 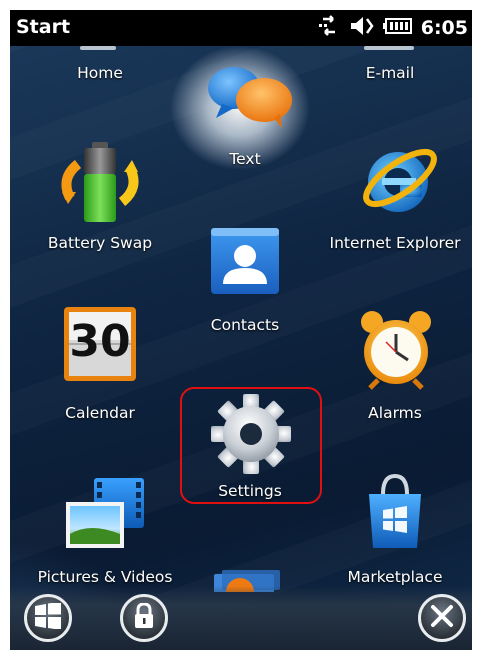 What do you see at coordinates (245, 325) in the screenshot?
I see `contacts-label: Contacts` at bounding box center [245, 325].